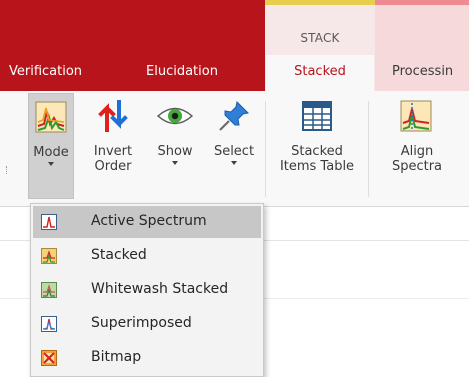 This screenshot has width=469, height=377. Describe the element at coordinates (160, 289) in the screenshot. I see `menu-item-label: Whitewash Stacked` at that location.